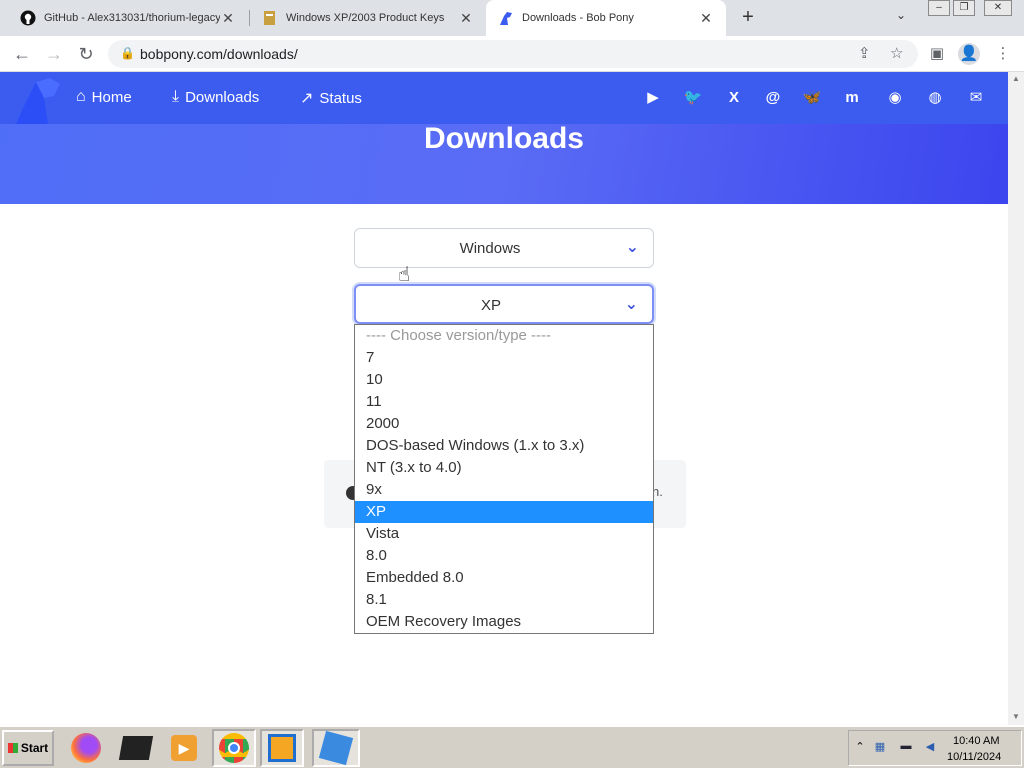 Image resolution: width=1024 pixels, height=768 pixels. Describe the element at coordinates (937, 54) in the screenshot. I see `side-panel-icon: ▣` at that location.